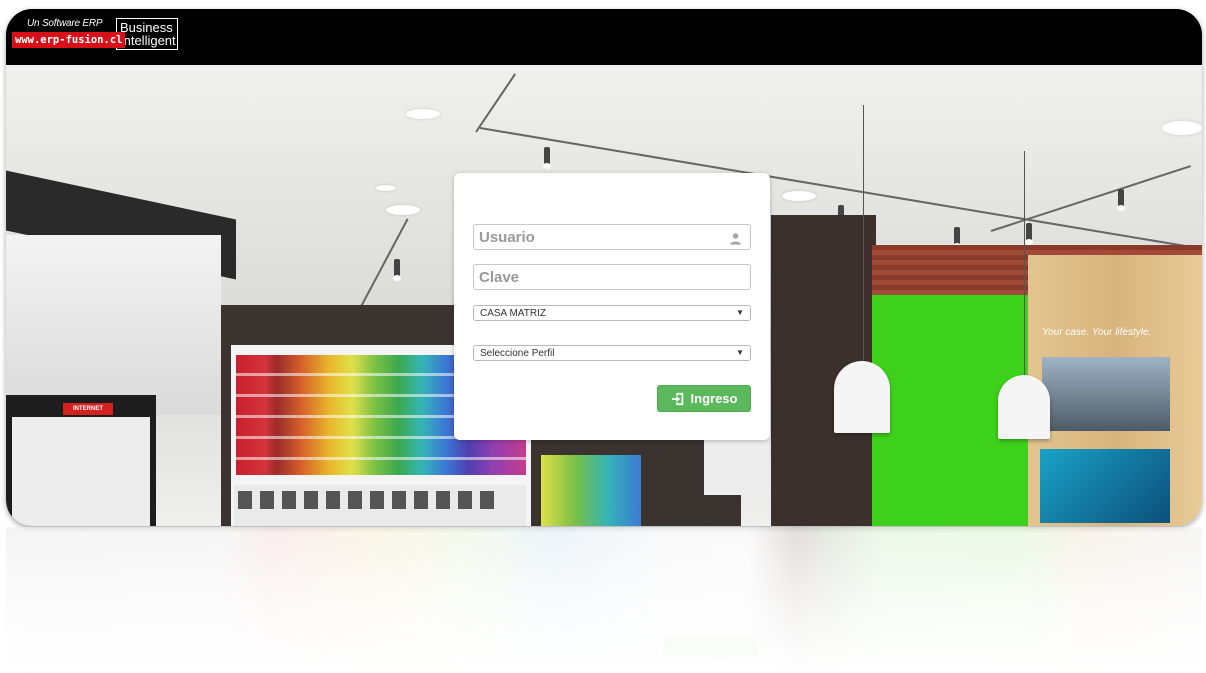  I want to click on sign-in-icon, so click(677, 398).